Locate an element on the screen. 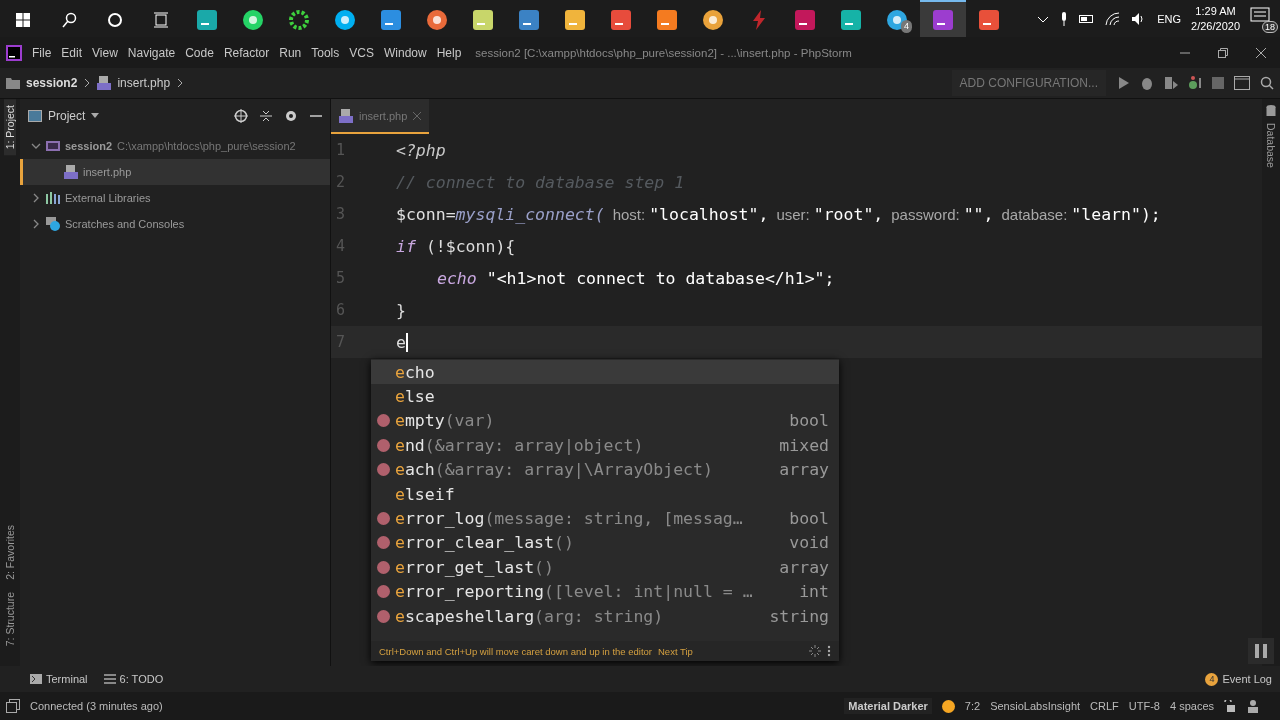 The height and width of the screenshot is (720, 1280). settings-icon is located at coordinates (291, 116).